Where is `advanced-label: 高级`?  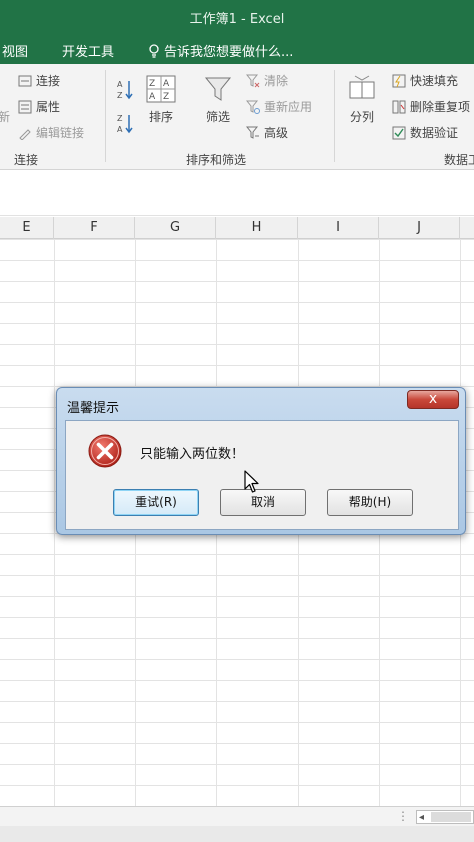
advanced-label: 高级 is located at coordinates (276, 133).